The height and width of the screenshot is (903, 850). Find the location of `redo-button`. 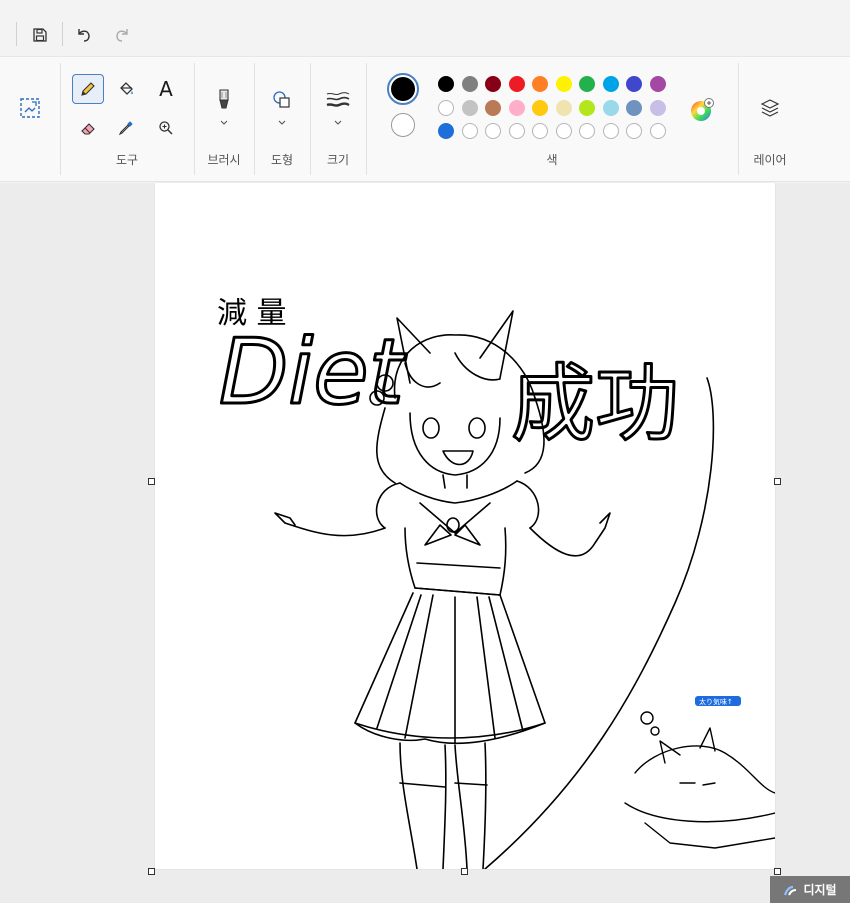

redo-button is located at coordinates (122, 35).